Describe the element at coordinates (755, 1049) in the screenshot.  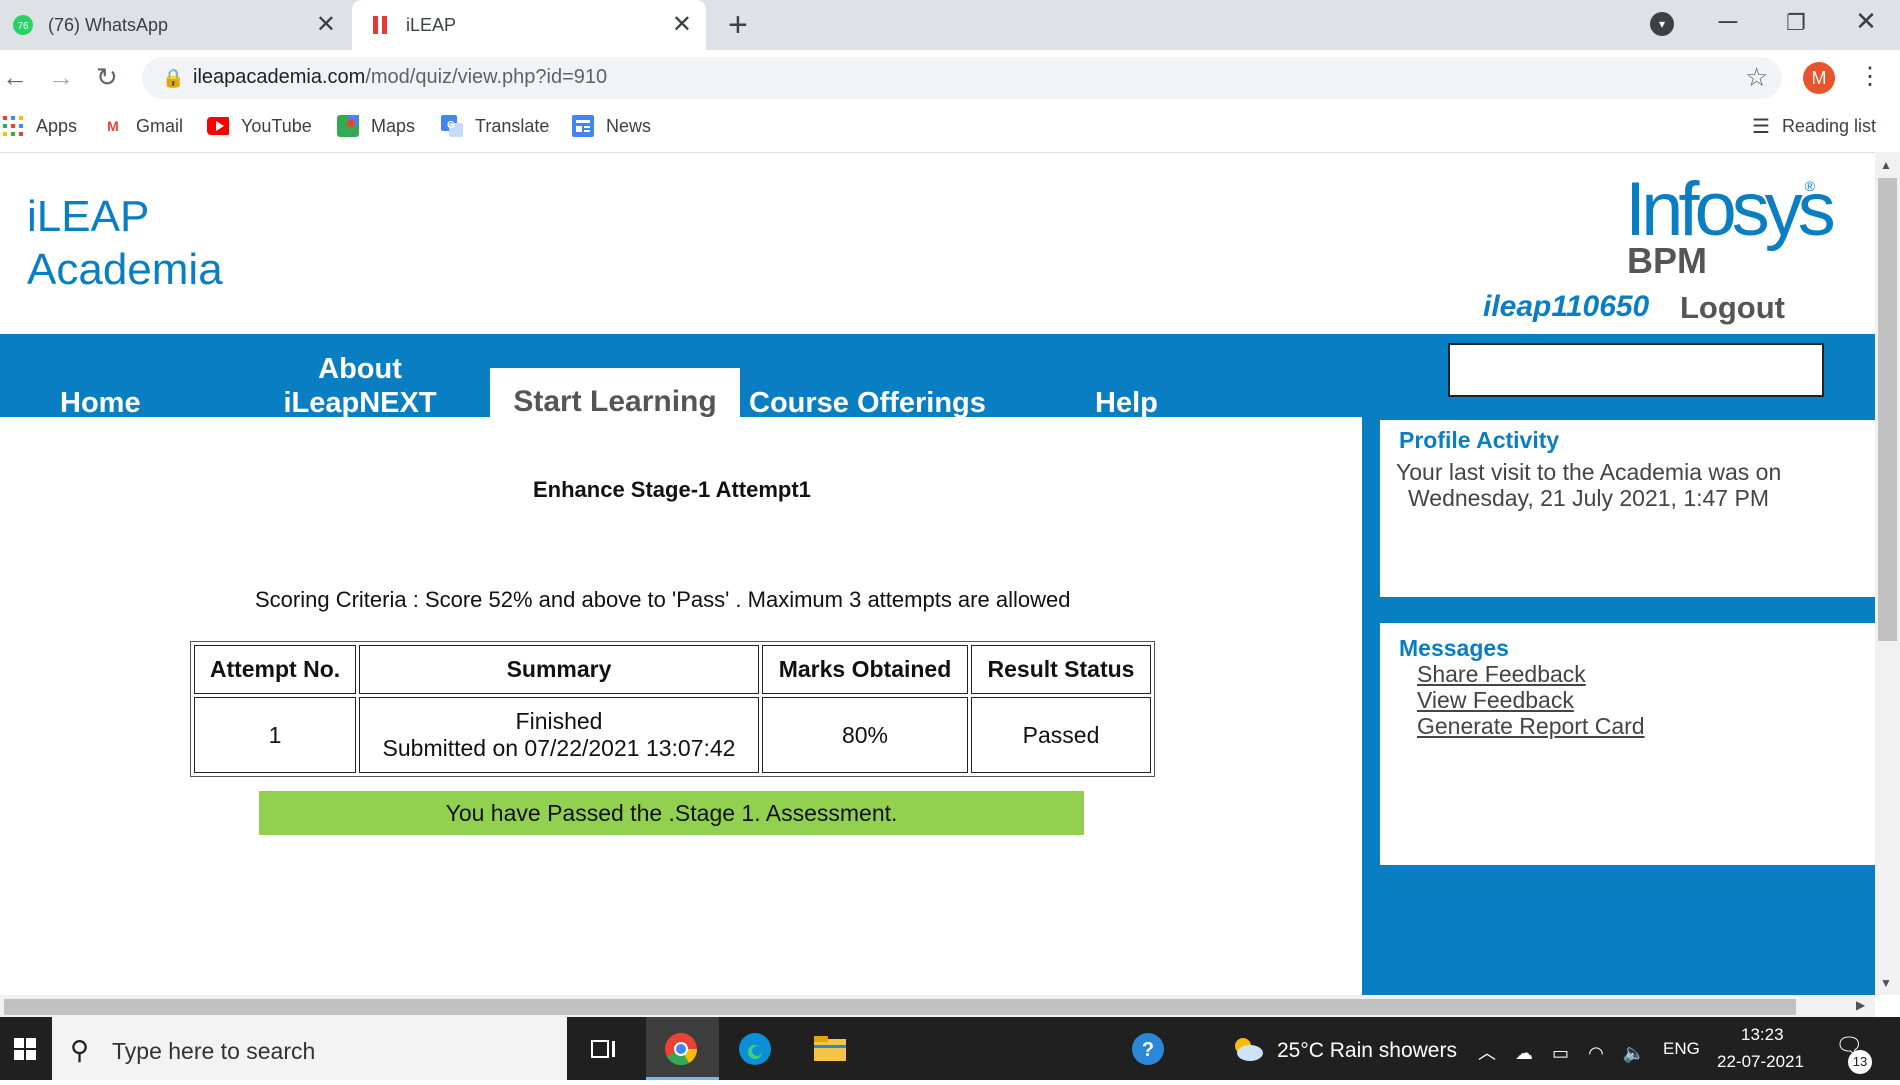
I see `edge-icon` at that location.